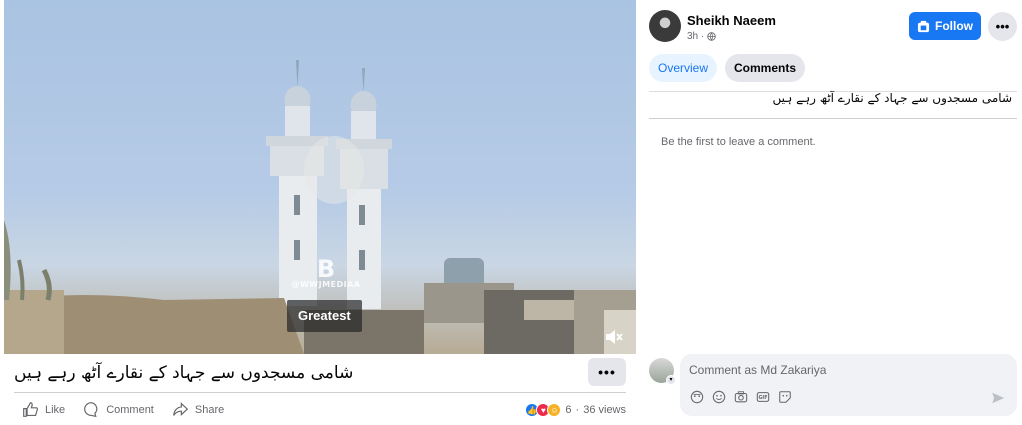 The image size is (1022, 425). I want to click on avatar-sticker-icon, so click(697, 397).